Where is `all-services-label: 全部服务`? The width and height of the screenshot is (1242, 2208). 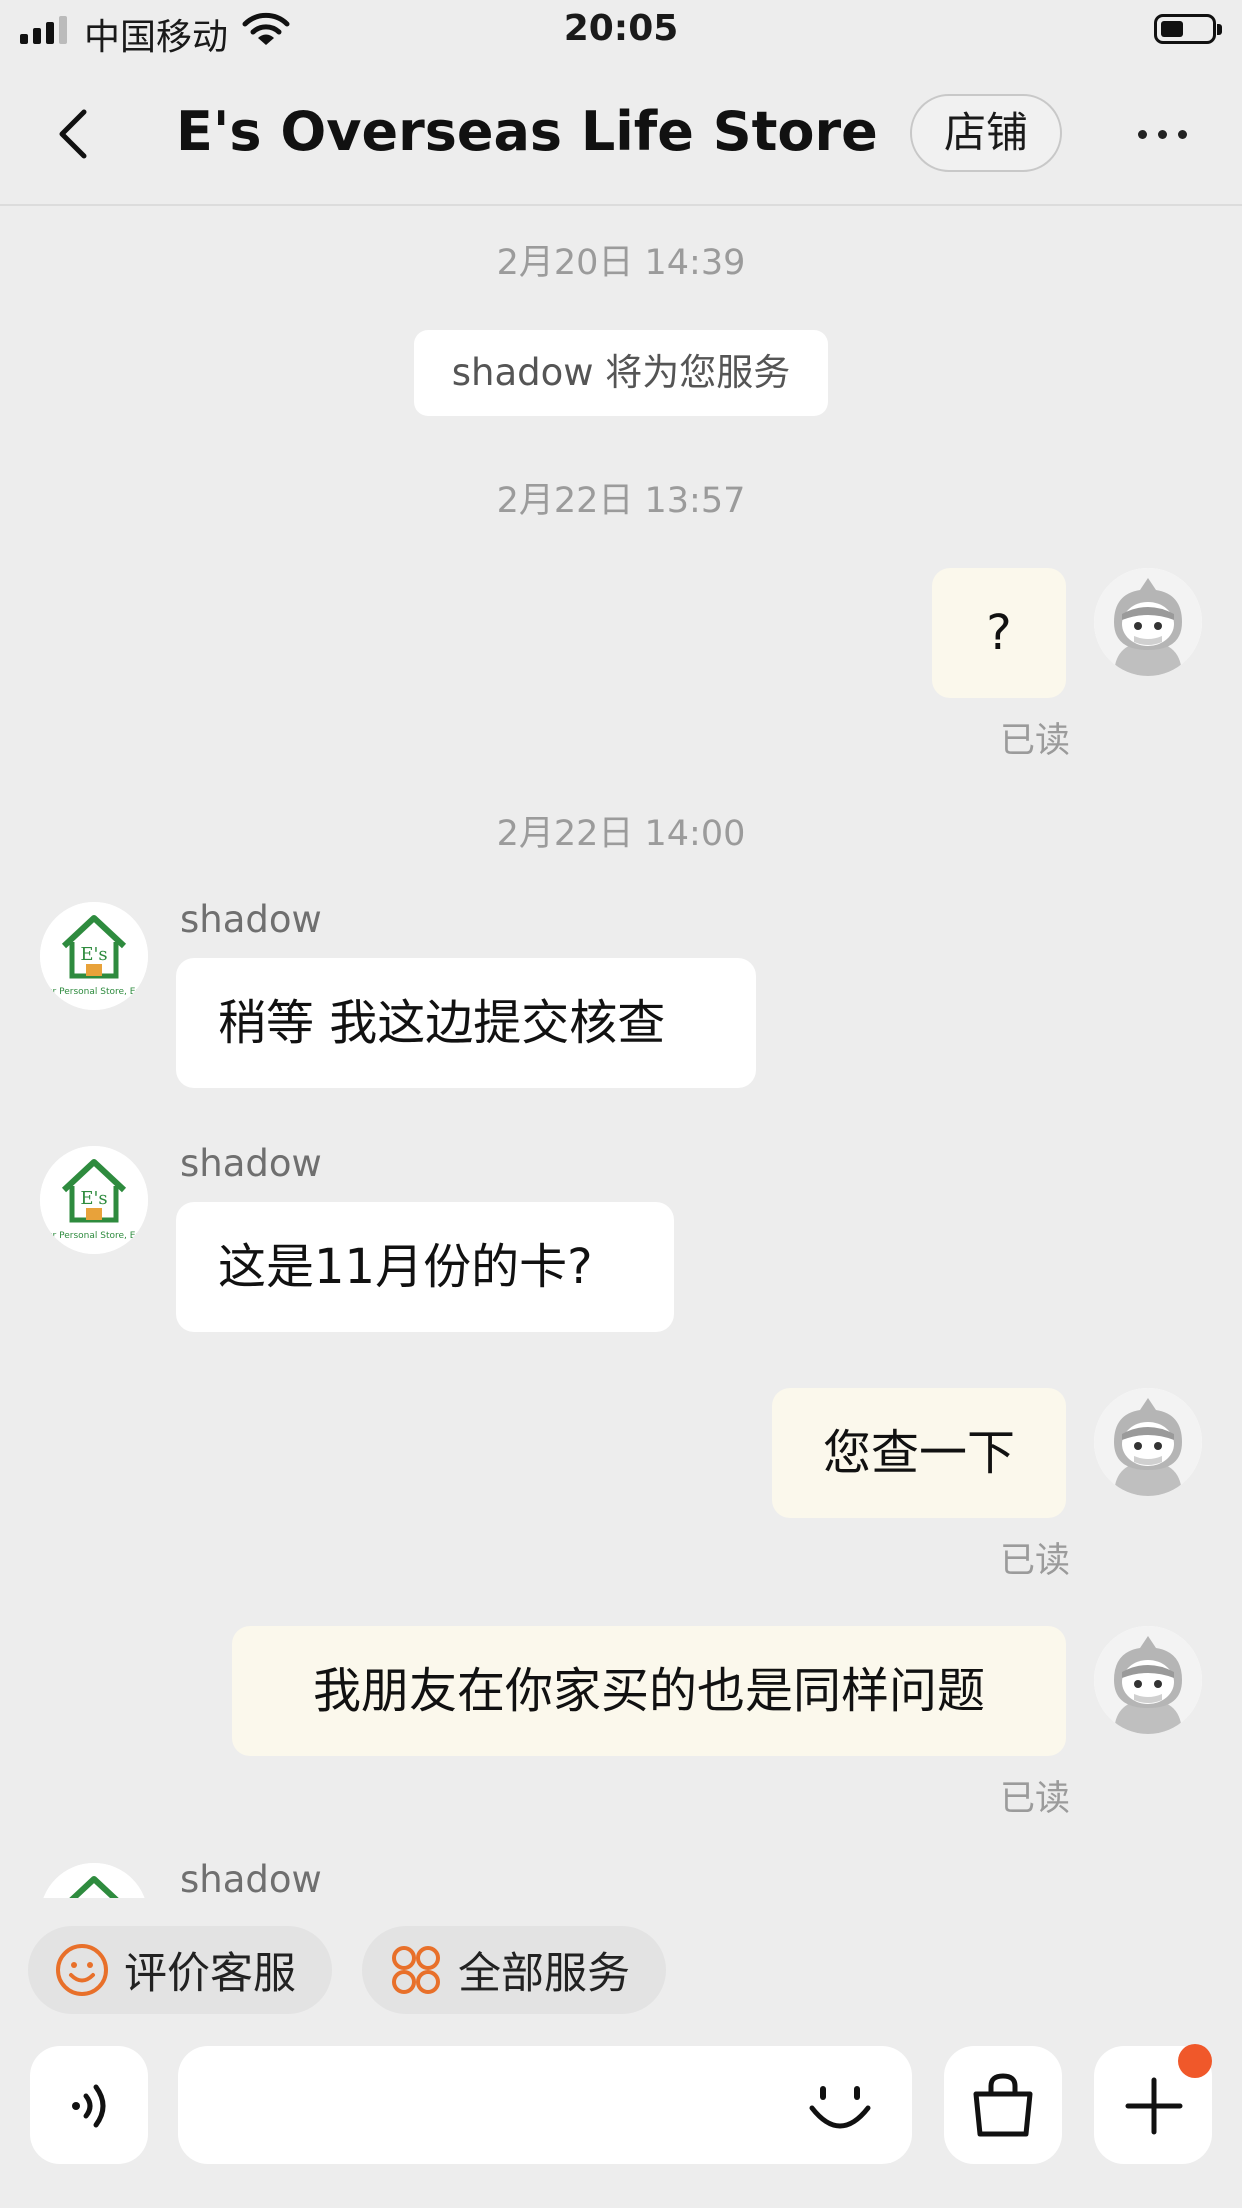
all-services-label: 全部服务 is located at coordinates (544, 1974).